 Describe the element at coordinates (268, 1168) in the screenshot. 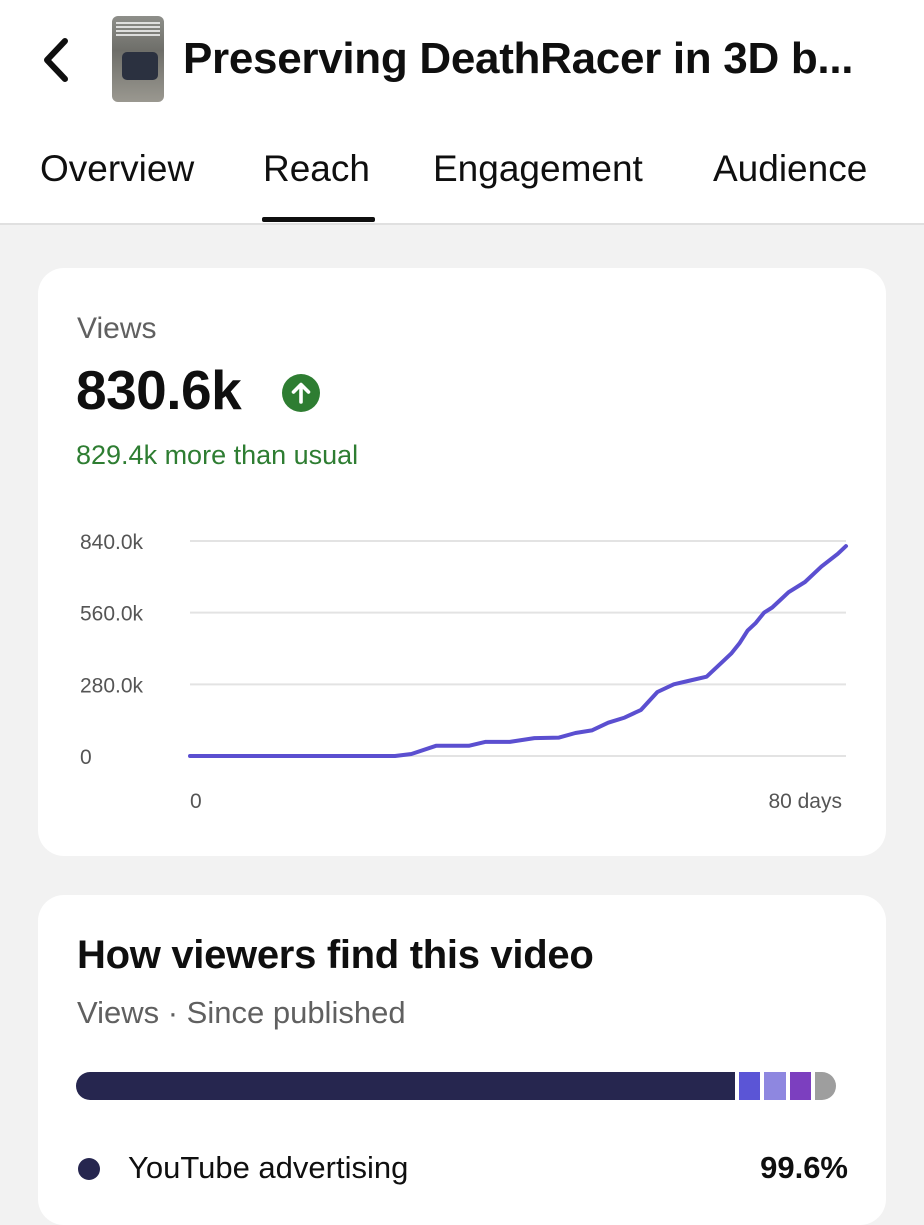

I see `legend-label: YouTube advertising` at that location.